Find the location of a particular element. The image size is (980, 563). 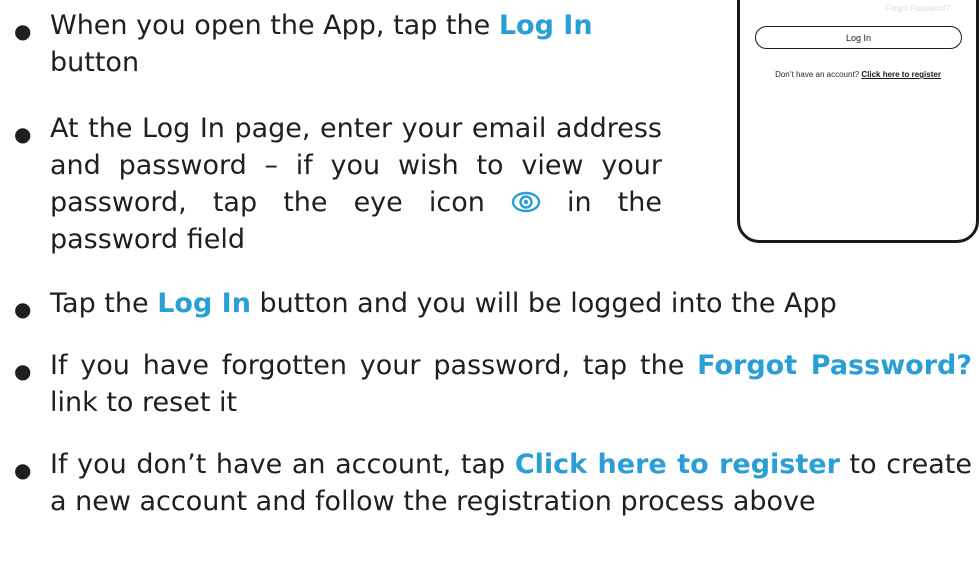

eye-icon is located at coordinates (526, 200).